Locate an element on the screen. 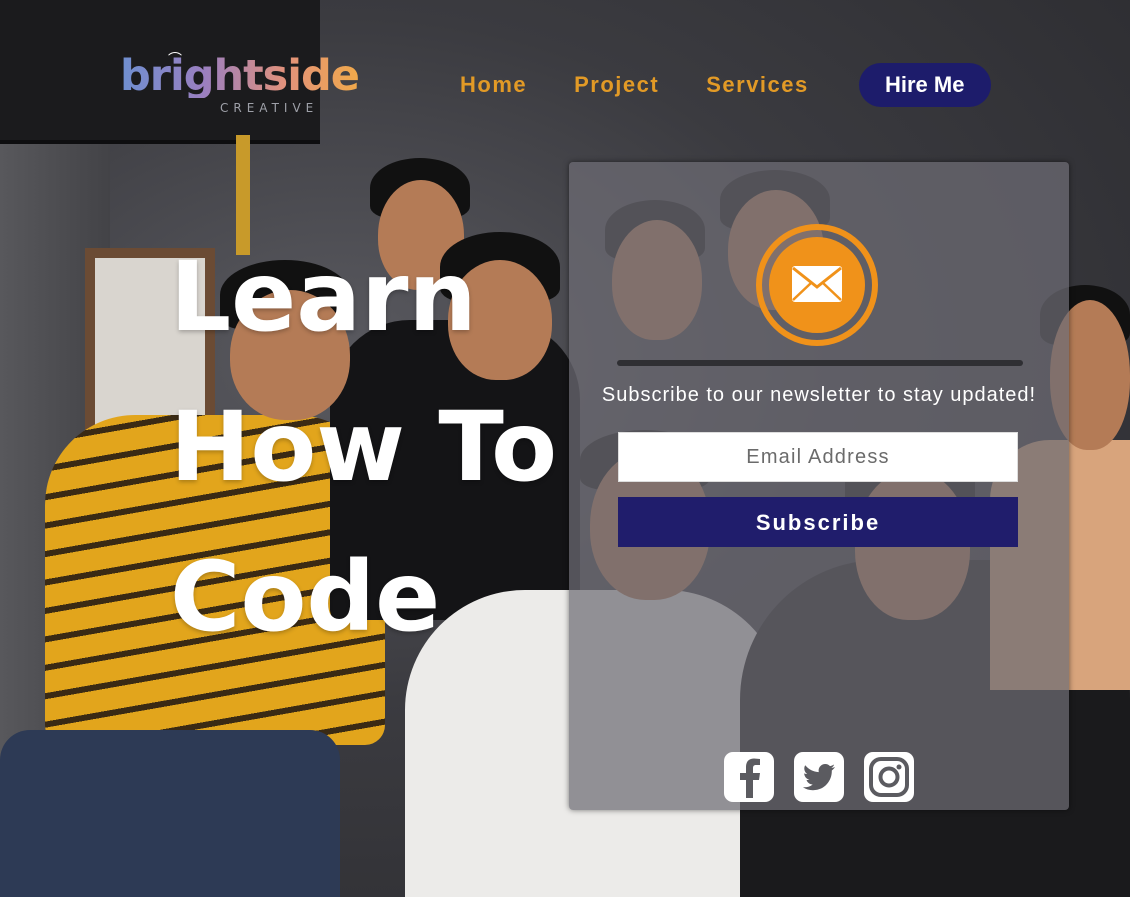  logo-subtitle: CREATIVE is located at coordinates (269, 108).